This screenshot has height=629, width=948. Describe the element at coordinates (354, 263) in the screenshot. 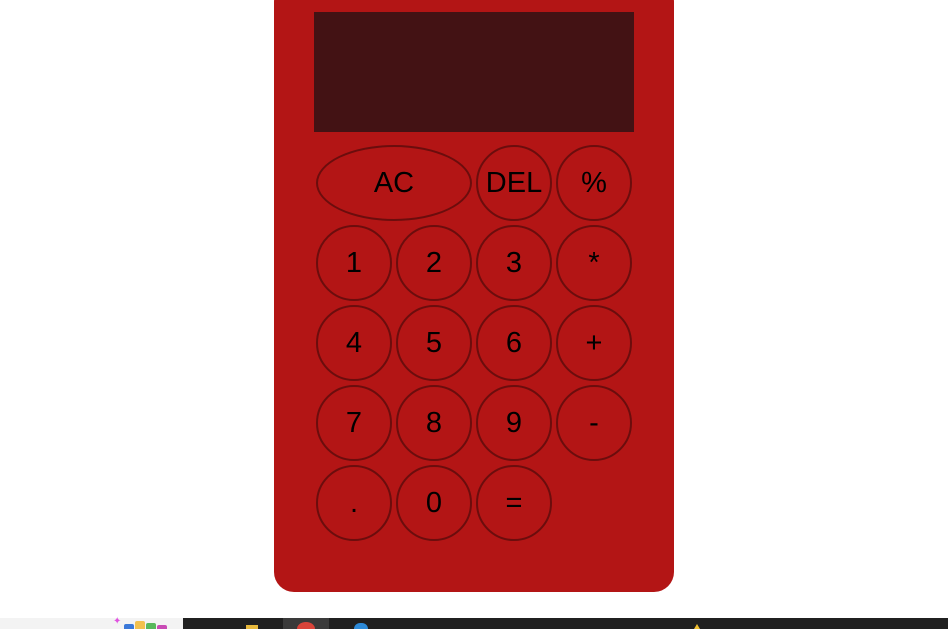

I see `digit-1-button: 1` at that location.